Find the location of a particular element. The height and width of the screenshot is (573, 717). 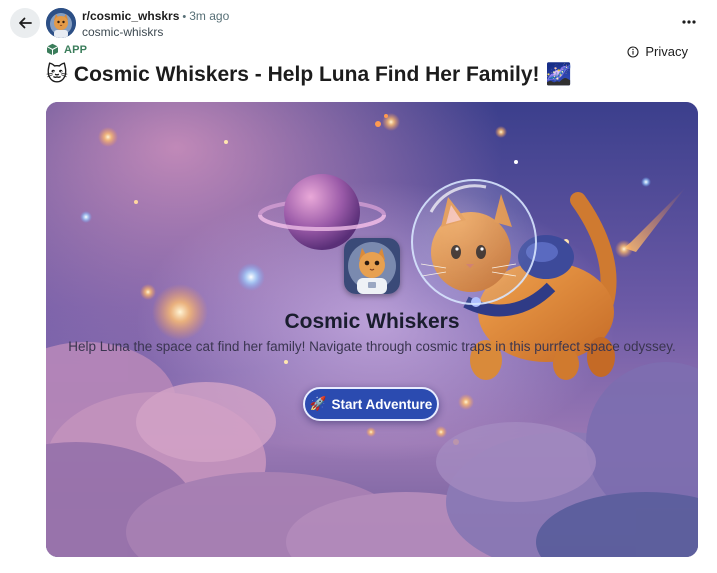

cat-astronaut-app-icon is located at coordinates (372, 266).